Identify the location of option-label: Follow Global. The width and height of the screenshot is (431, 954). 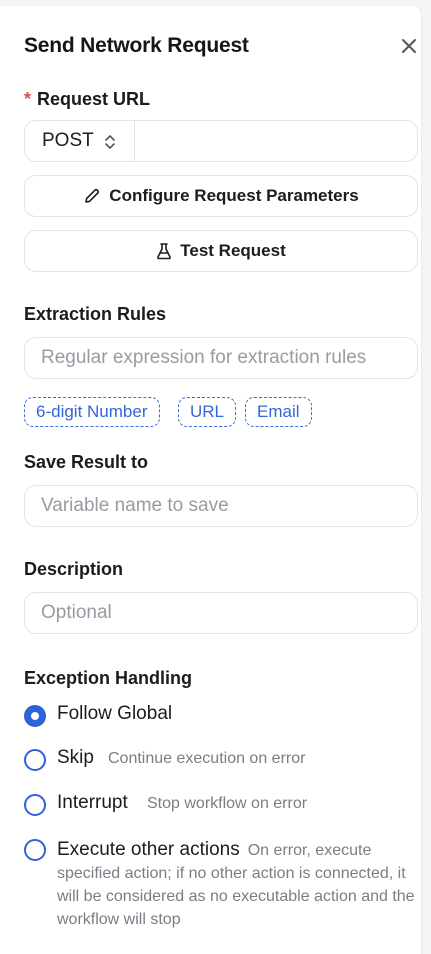
(115, 713).